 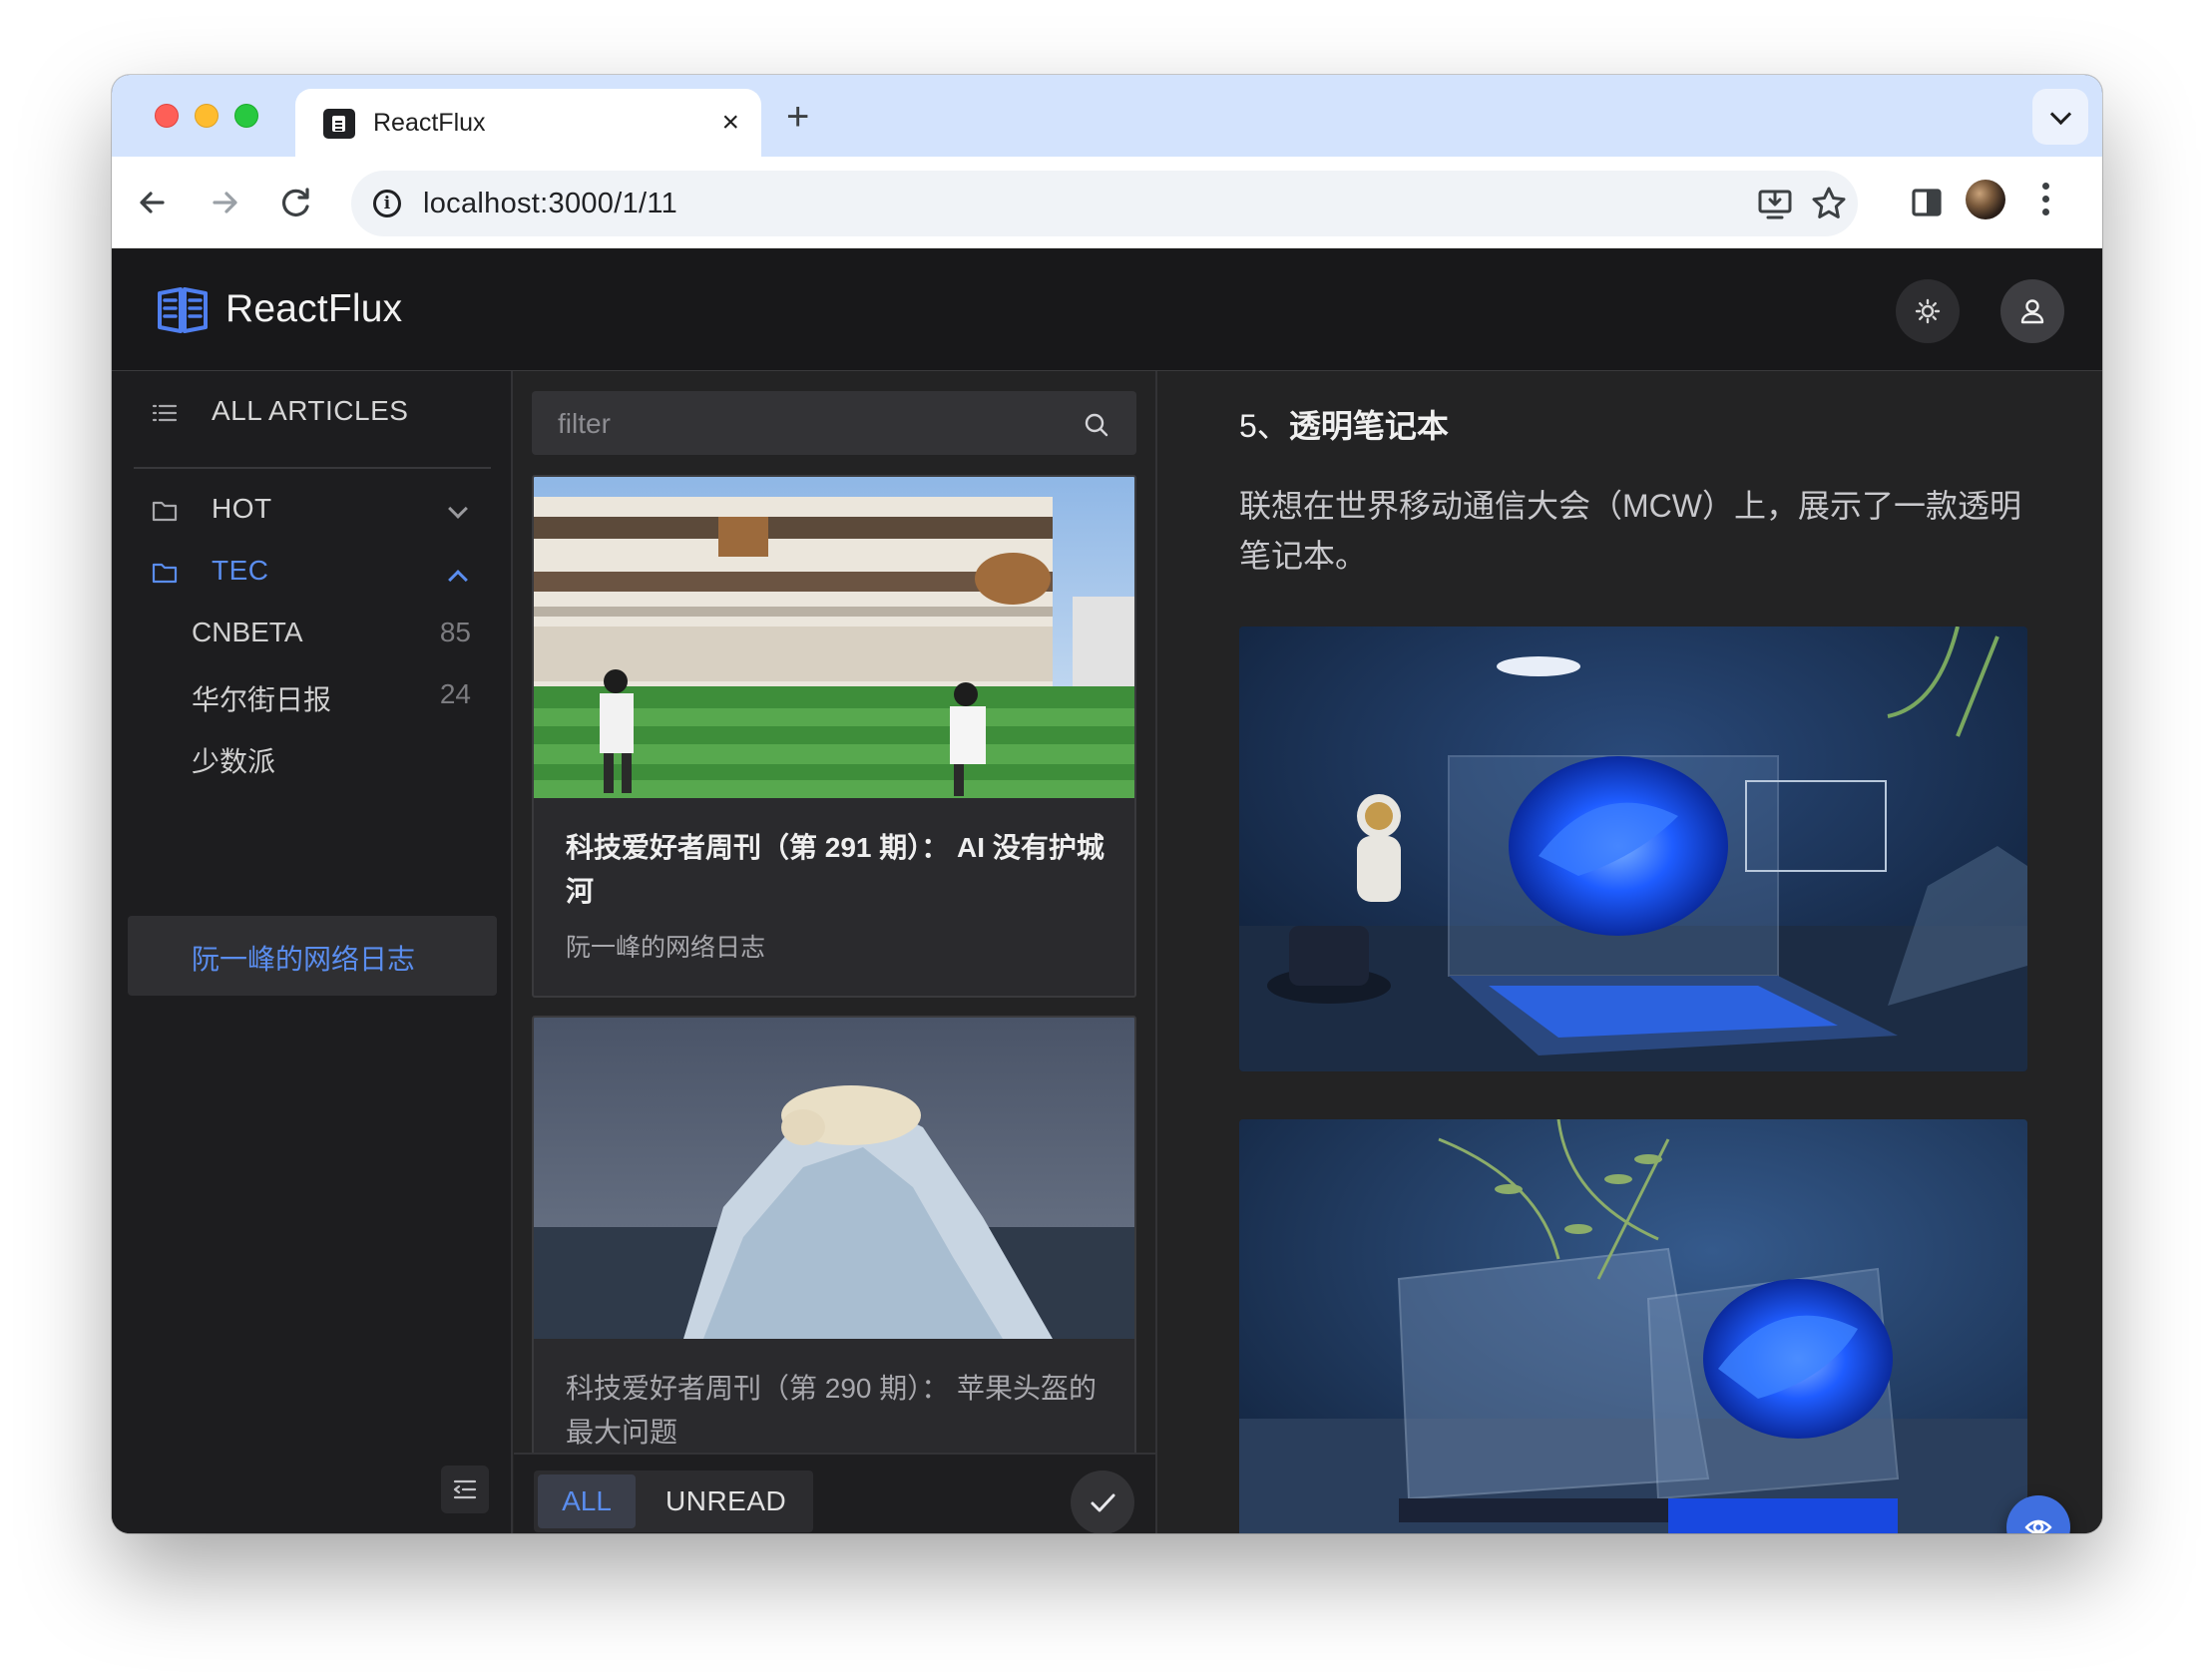 What do you see at coordinates (2045, 202) in the screenshot?
I see `browser-menu-icon` at bounding box center [2045, 202].